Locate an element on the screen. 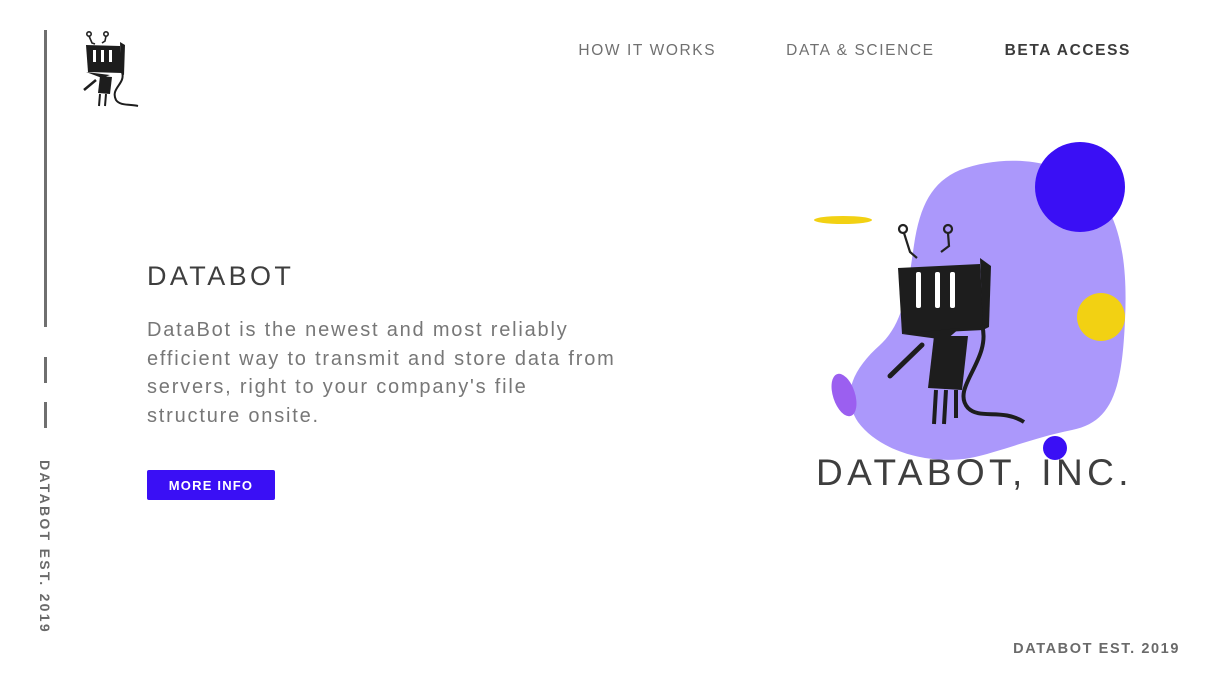 The image size is (1206, 680). footer-text: DATABOT EST. 2019 is located at coordinates (1096, 649).